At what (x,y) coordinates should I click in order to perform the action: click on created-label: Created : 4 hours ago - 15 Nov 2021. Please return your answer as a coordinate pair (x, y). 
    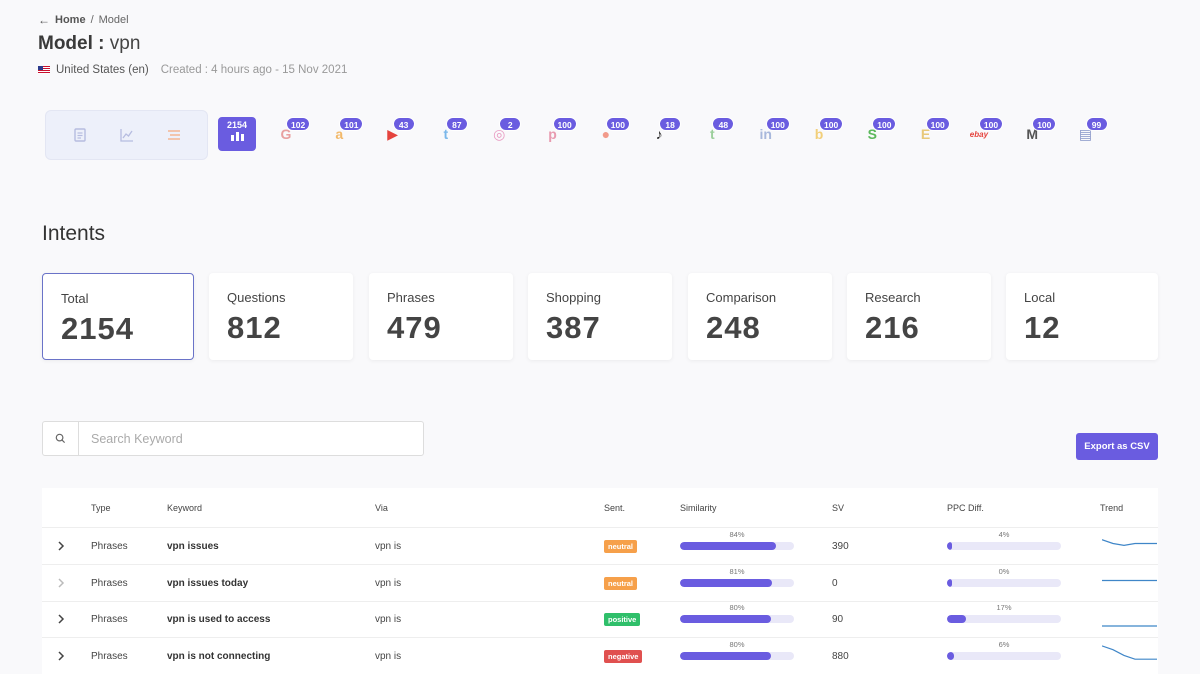
    Looking at the image, I should click on (254, 70).